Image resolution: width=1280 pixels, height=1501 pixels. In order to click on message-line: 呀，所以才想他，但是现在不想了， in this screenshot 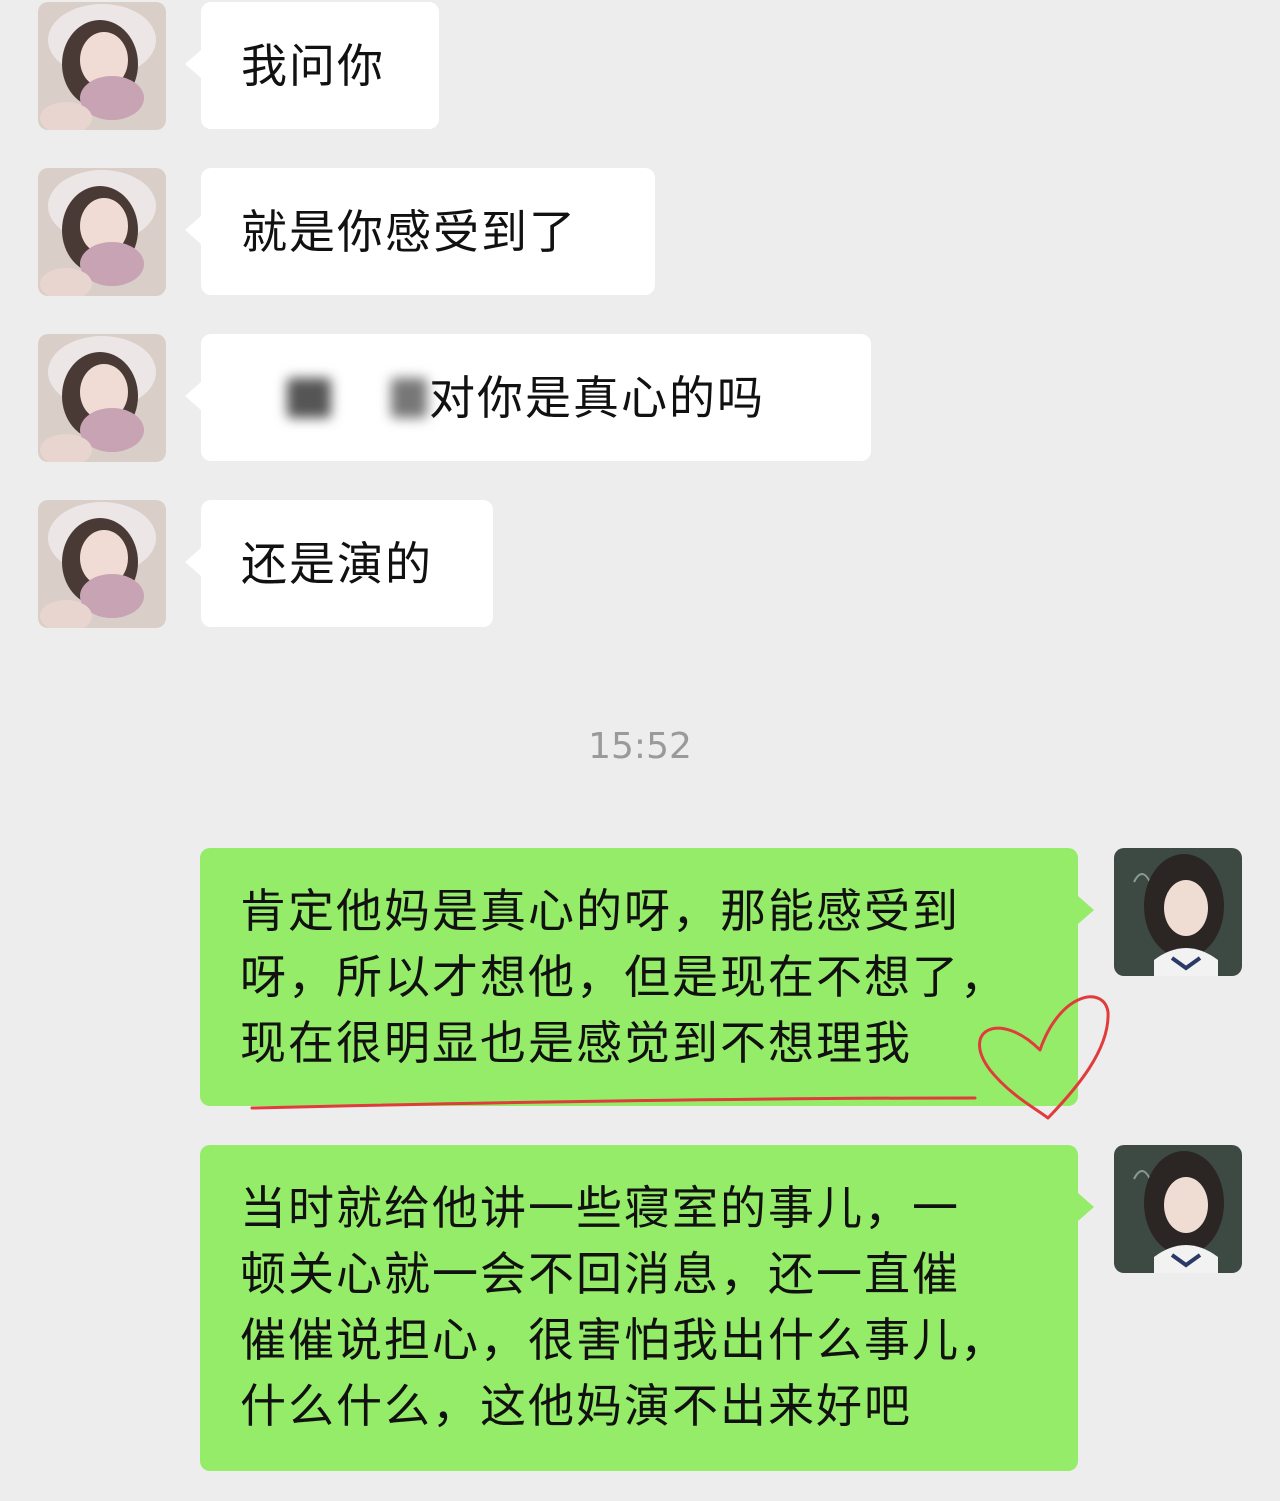, I will do `click(624, 977)`.